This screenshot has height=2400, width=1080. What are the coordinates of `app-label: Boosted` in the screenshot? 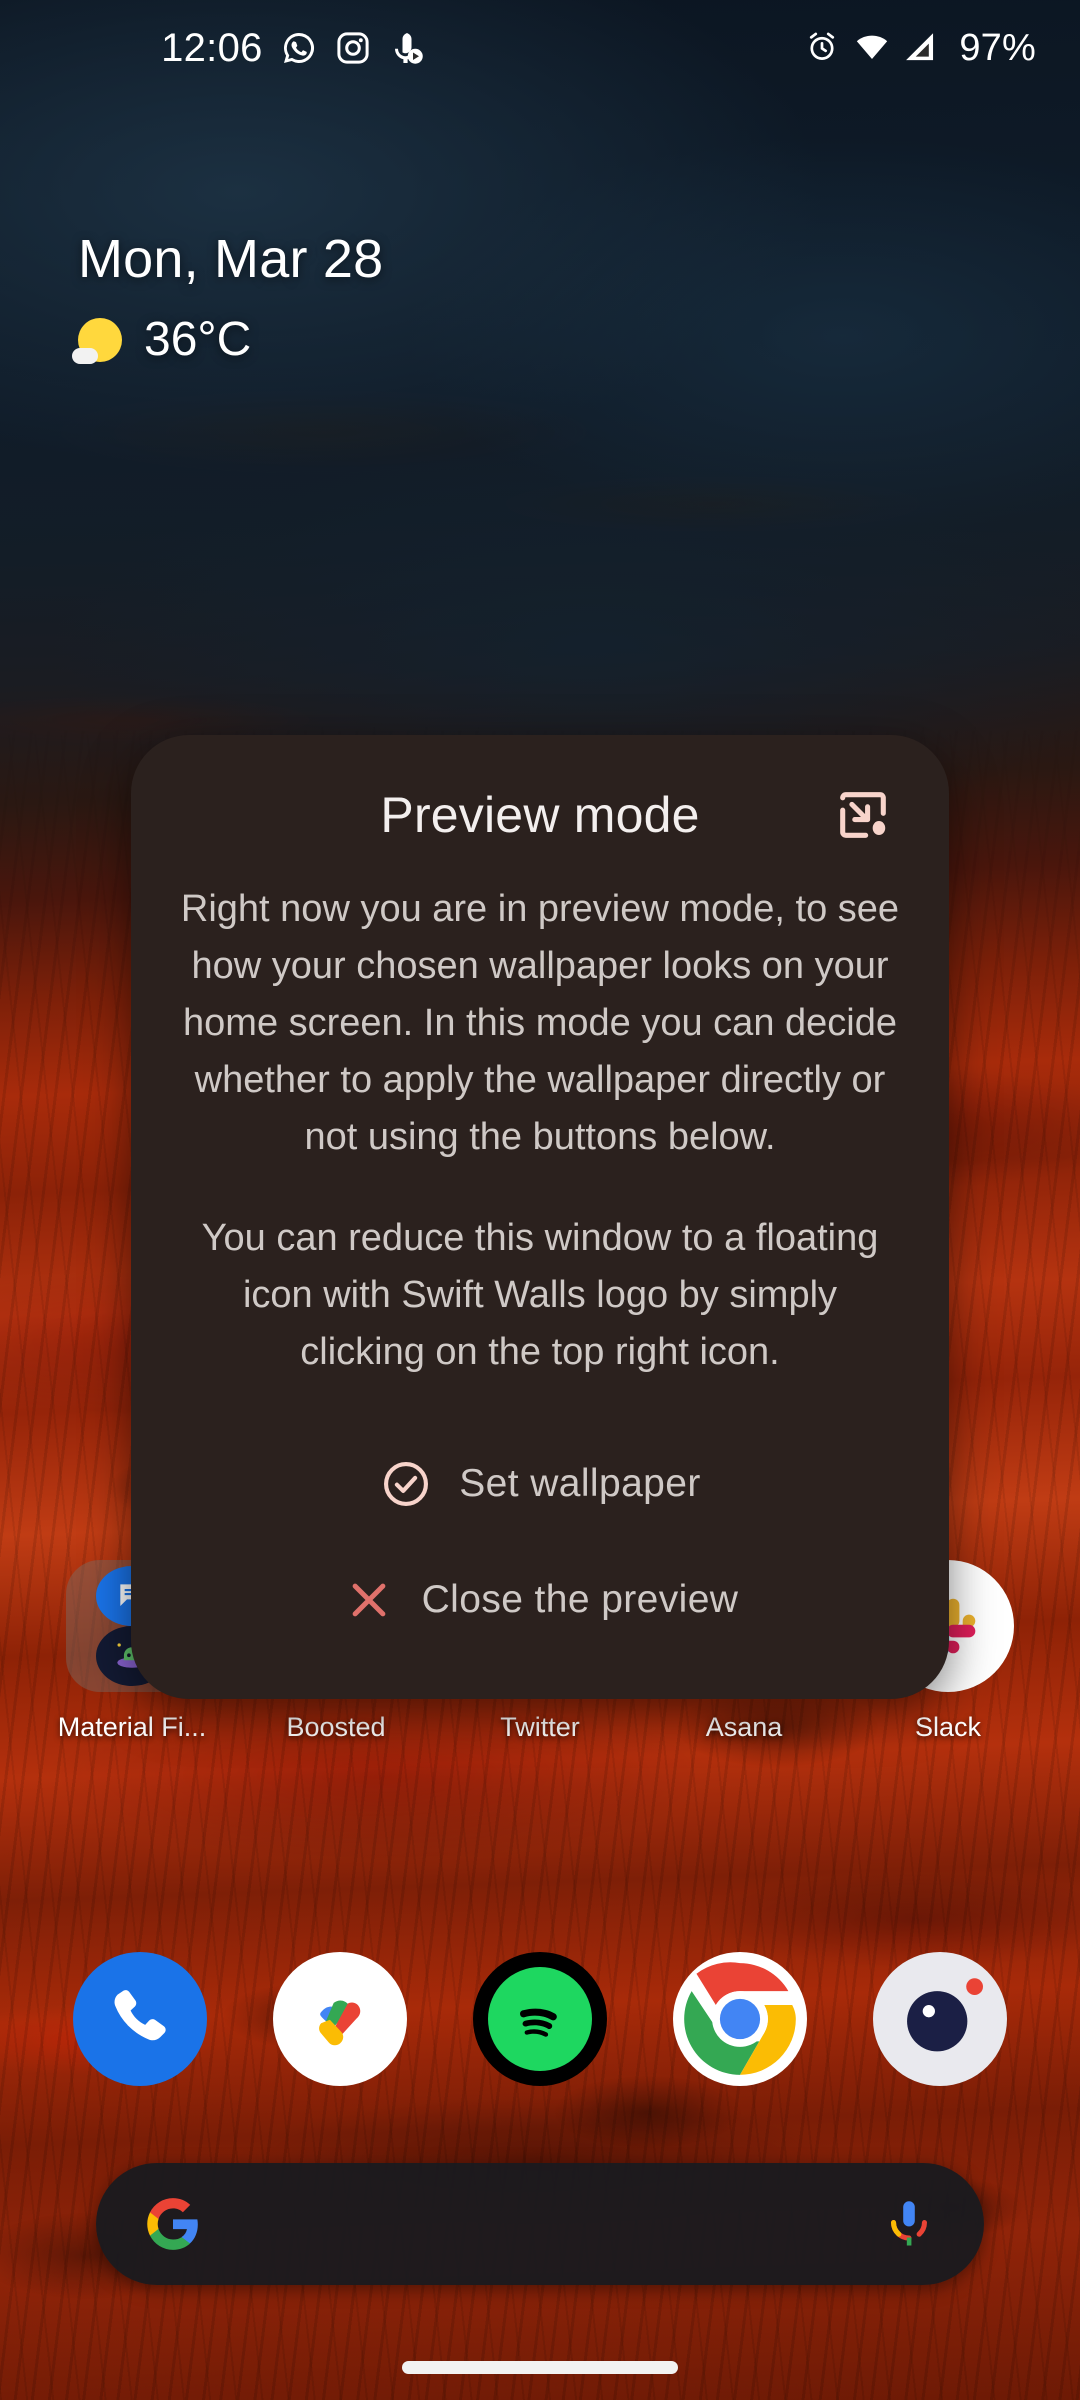 It's located at (336, 1727).